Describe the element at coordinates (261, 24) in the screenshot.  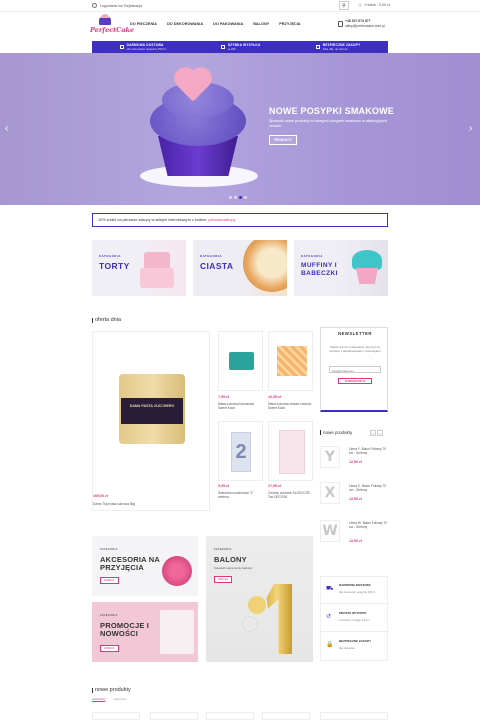
I see `nav-item-balony: BALONY` at that location.